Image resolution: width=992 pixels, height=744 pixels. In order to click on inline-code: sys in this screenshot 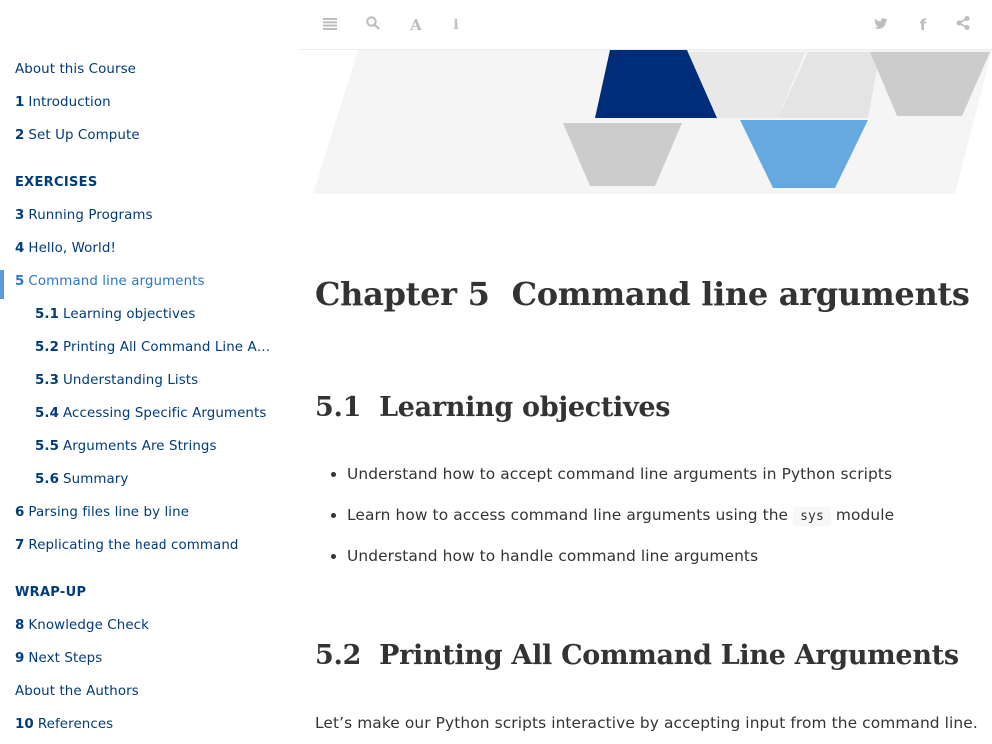, I will do `click(812, 516)`.